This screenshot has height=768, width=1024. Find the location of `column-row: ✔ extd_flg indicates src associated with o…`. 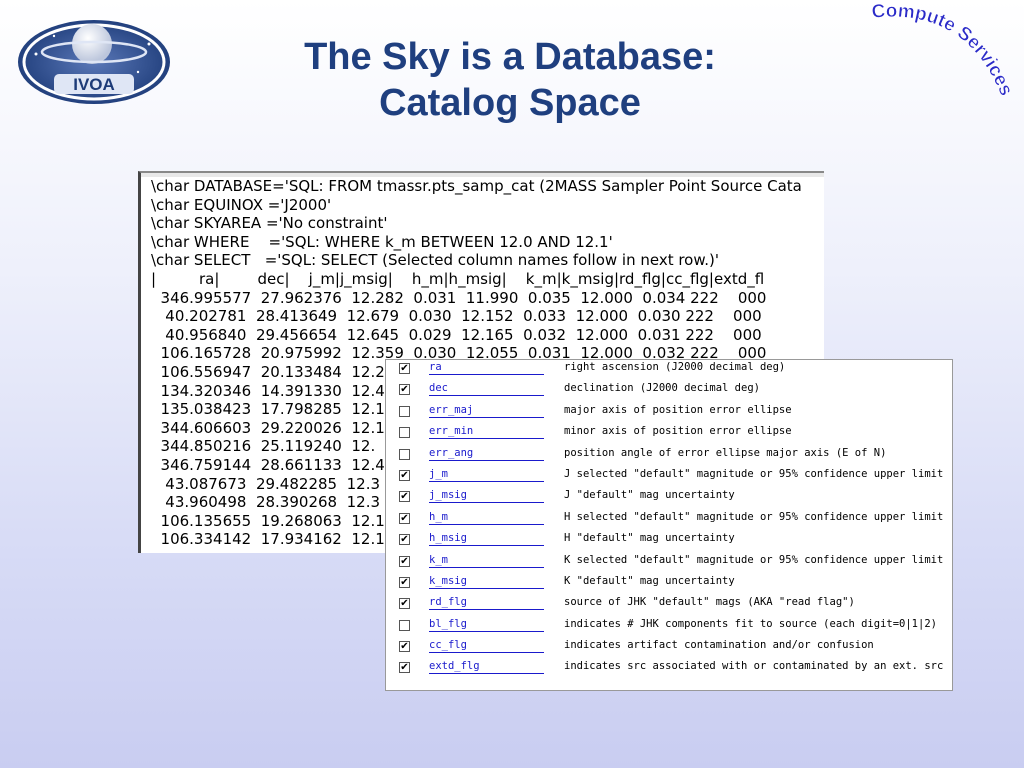

column-row: ✔ extd_flg indicates src associated with o… is located at coordinates (669, 669).